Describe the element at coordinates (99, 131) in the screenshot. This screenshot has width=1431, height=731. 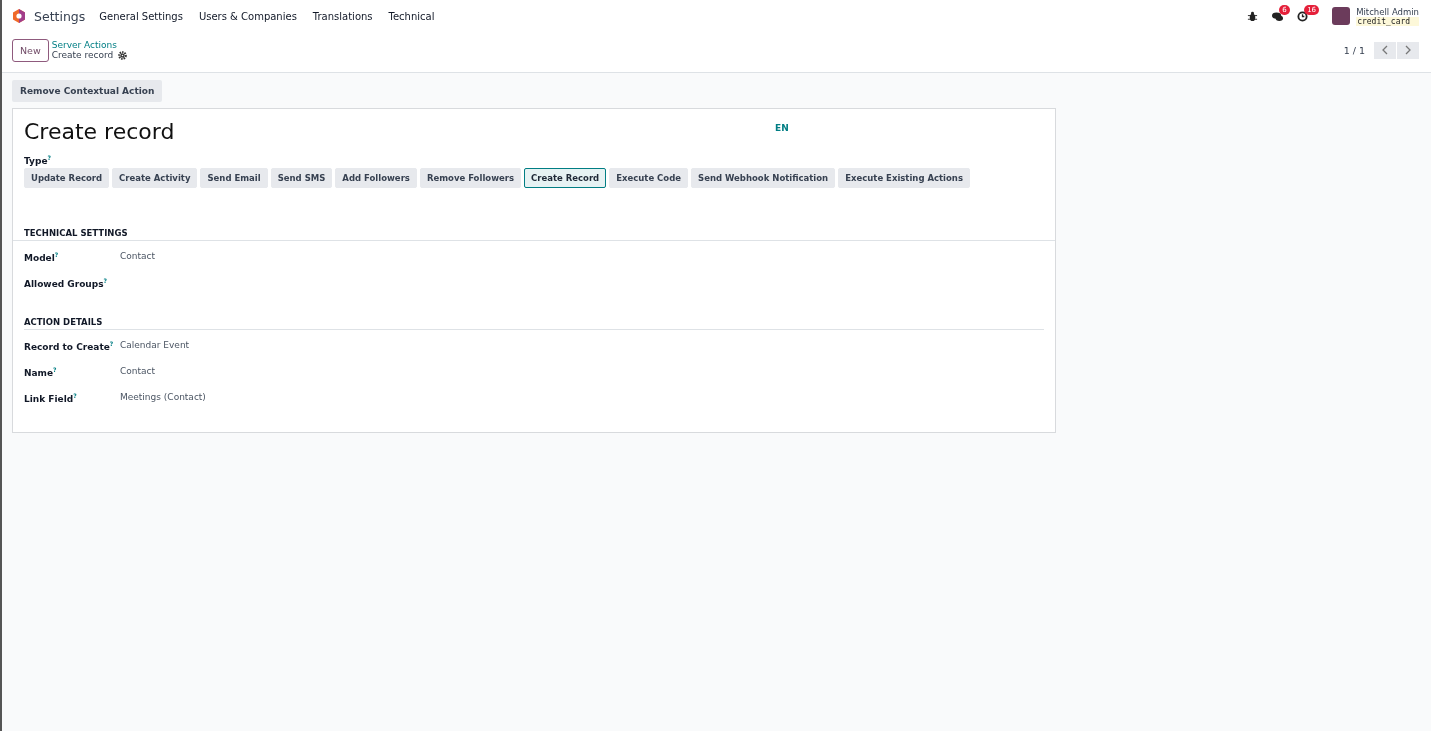
I see `record-name: Create record` at that location.